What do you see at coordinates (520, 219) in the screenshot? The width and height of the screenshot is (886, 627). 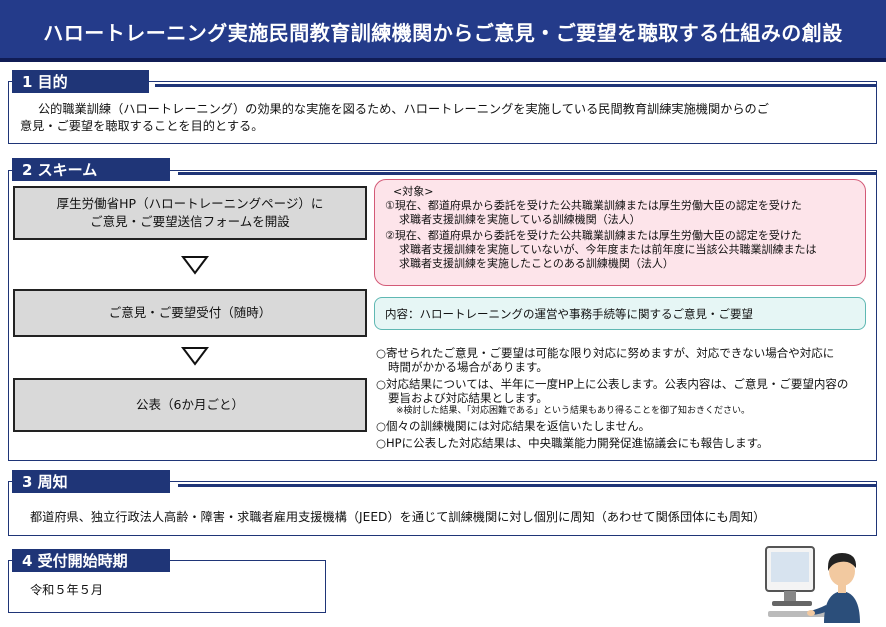 I see `target-item1-line2: 求職者支援訓練を実施している訓練機関（法人）` at bounding box center [520, 219].